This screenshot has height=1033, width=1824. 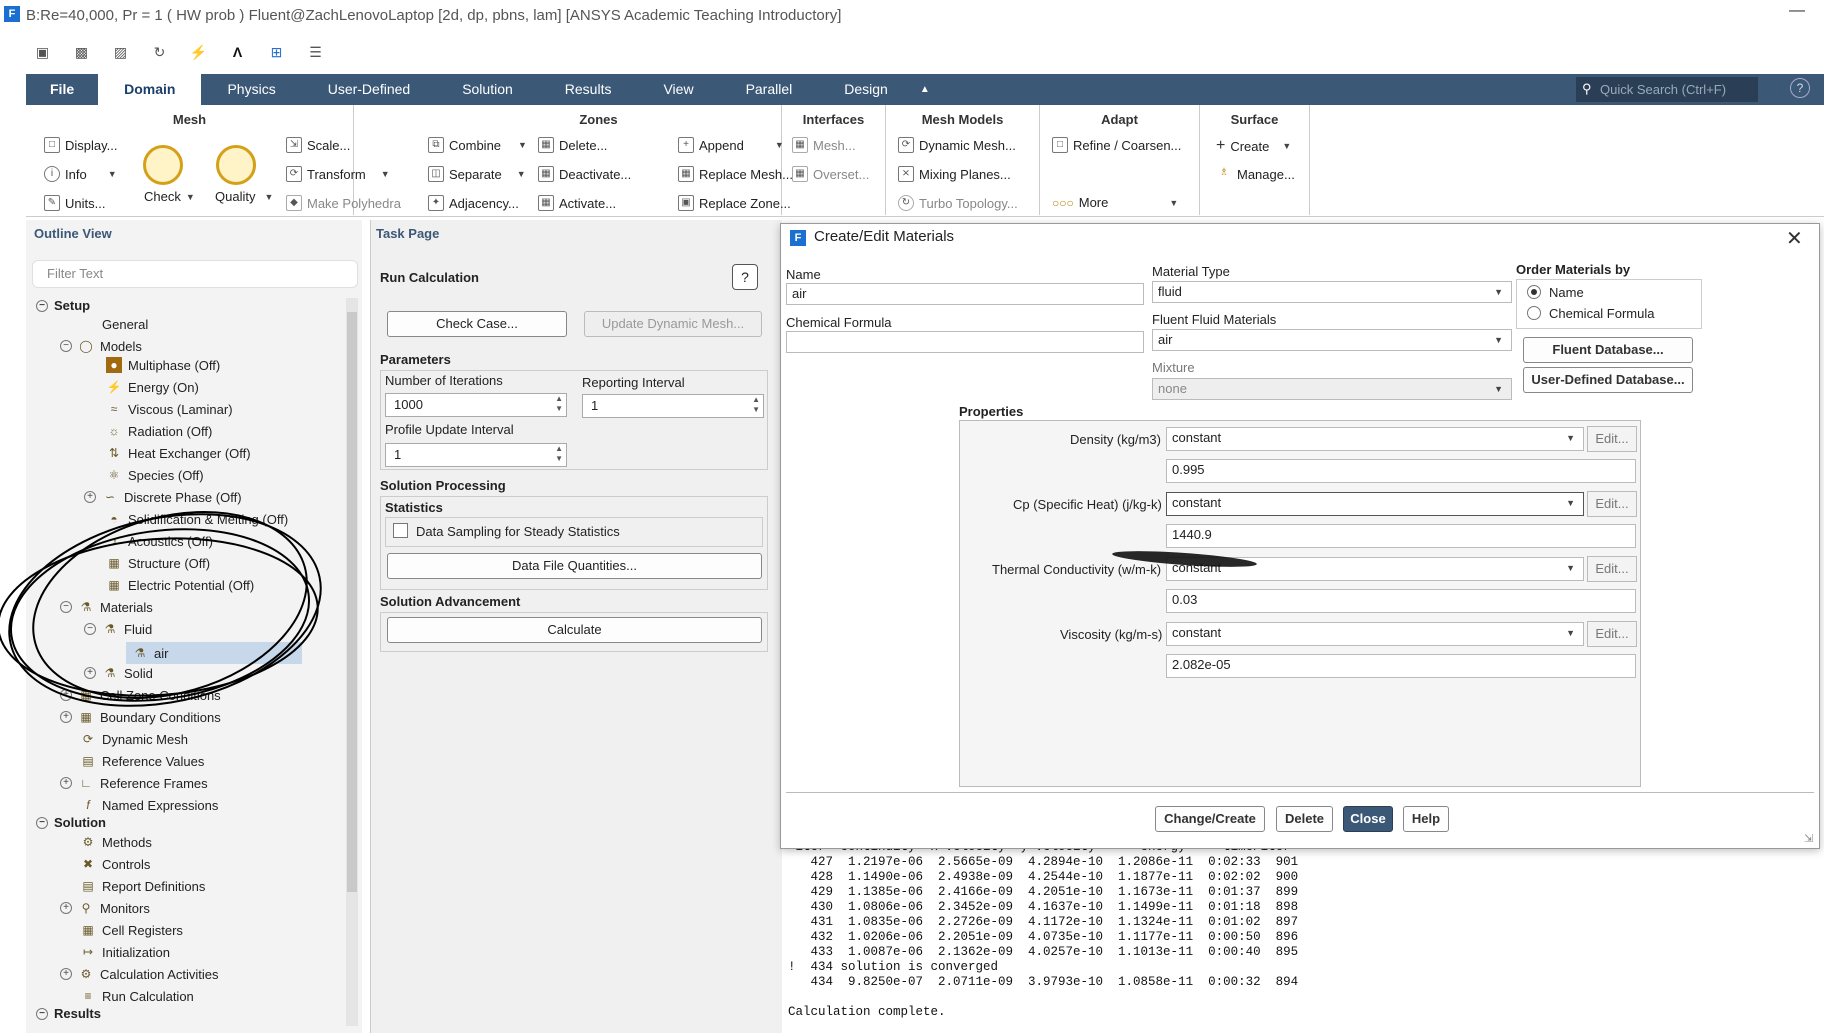 What do you see at coordinates (1401, 471) in the screenshot?
I see `density-value-field: 0.995` at bounding box center [1401, 471].